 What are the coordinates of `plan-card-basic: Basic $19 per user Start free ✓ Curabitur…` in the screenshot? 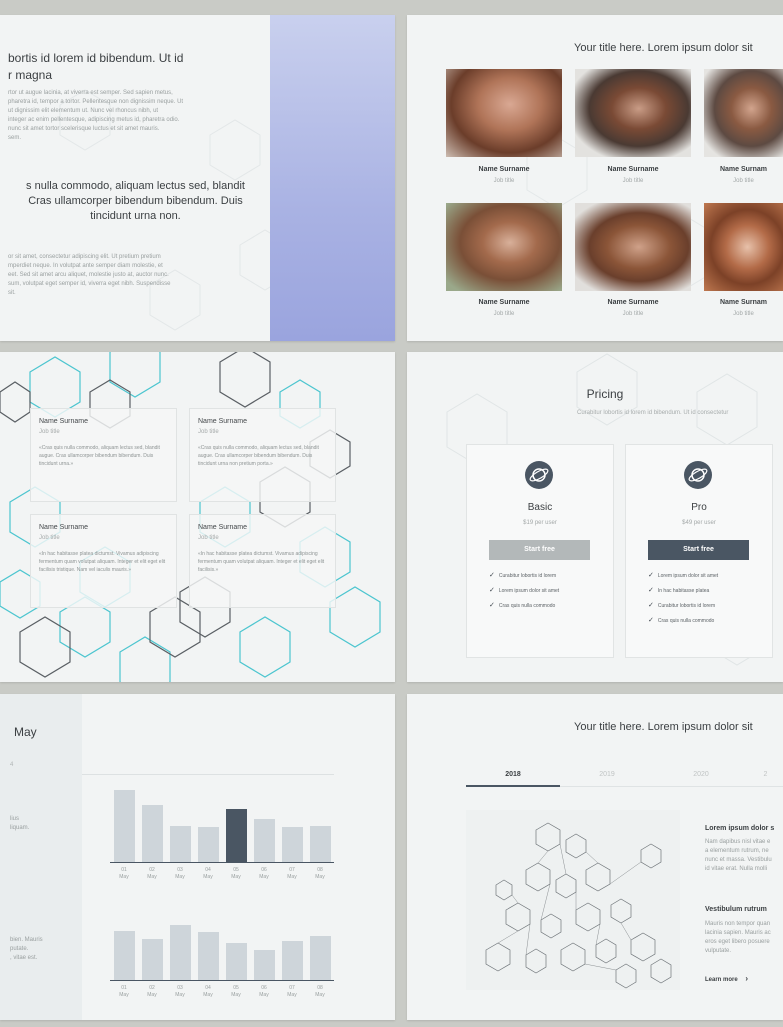 It's located at (540, 551).